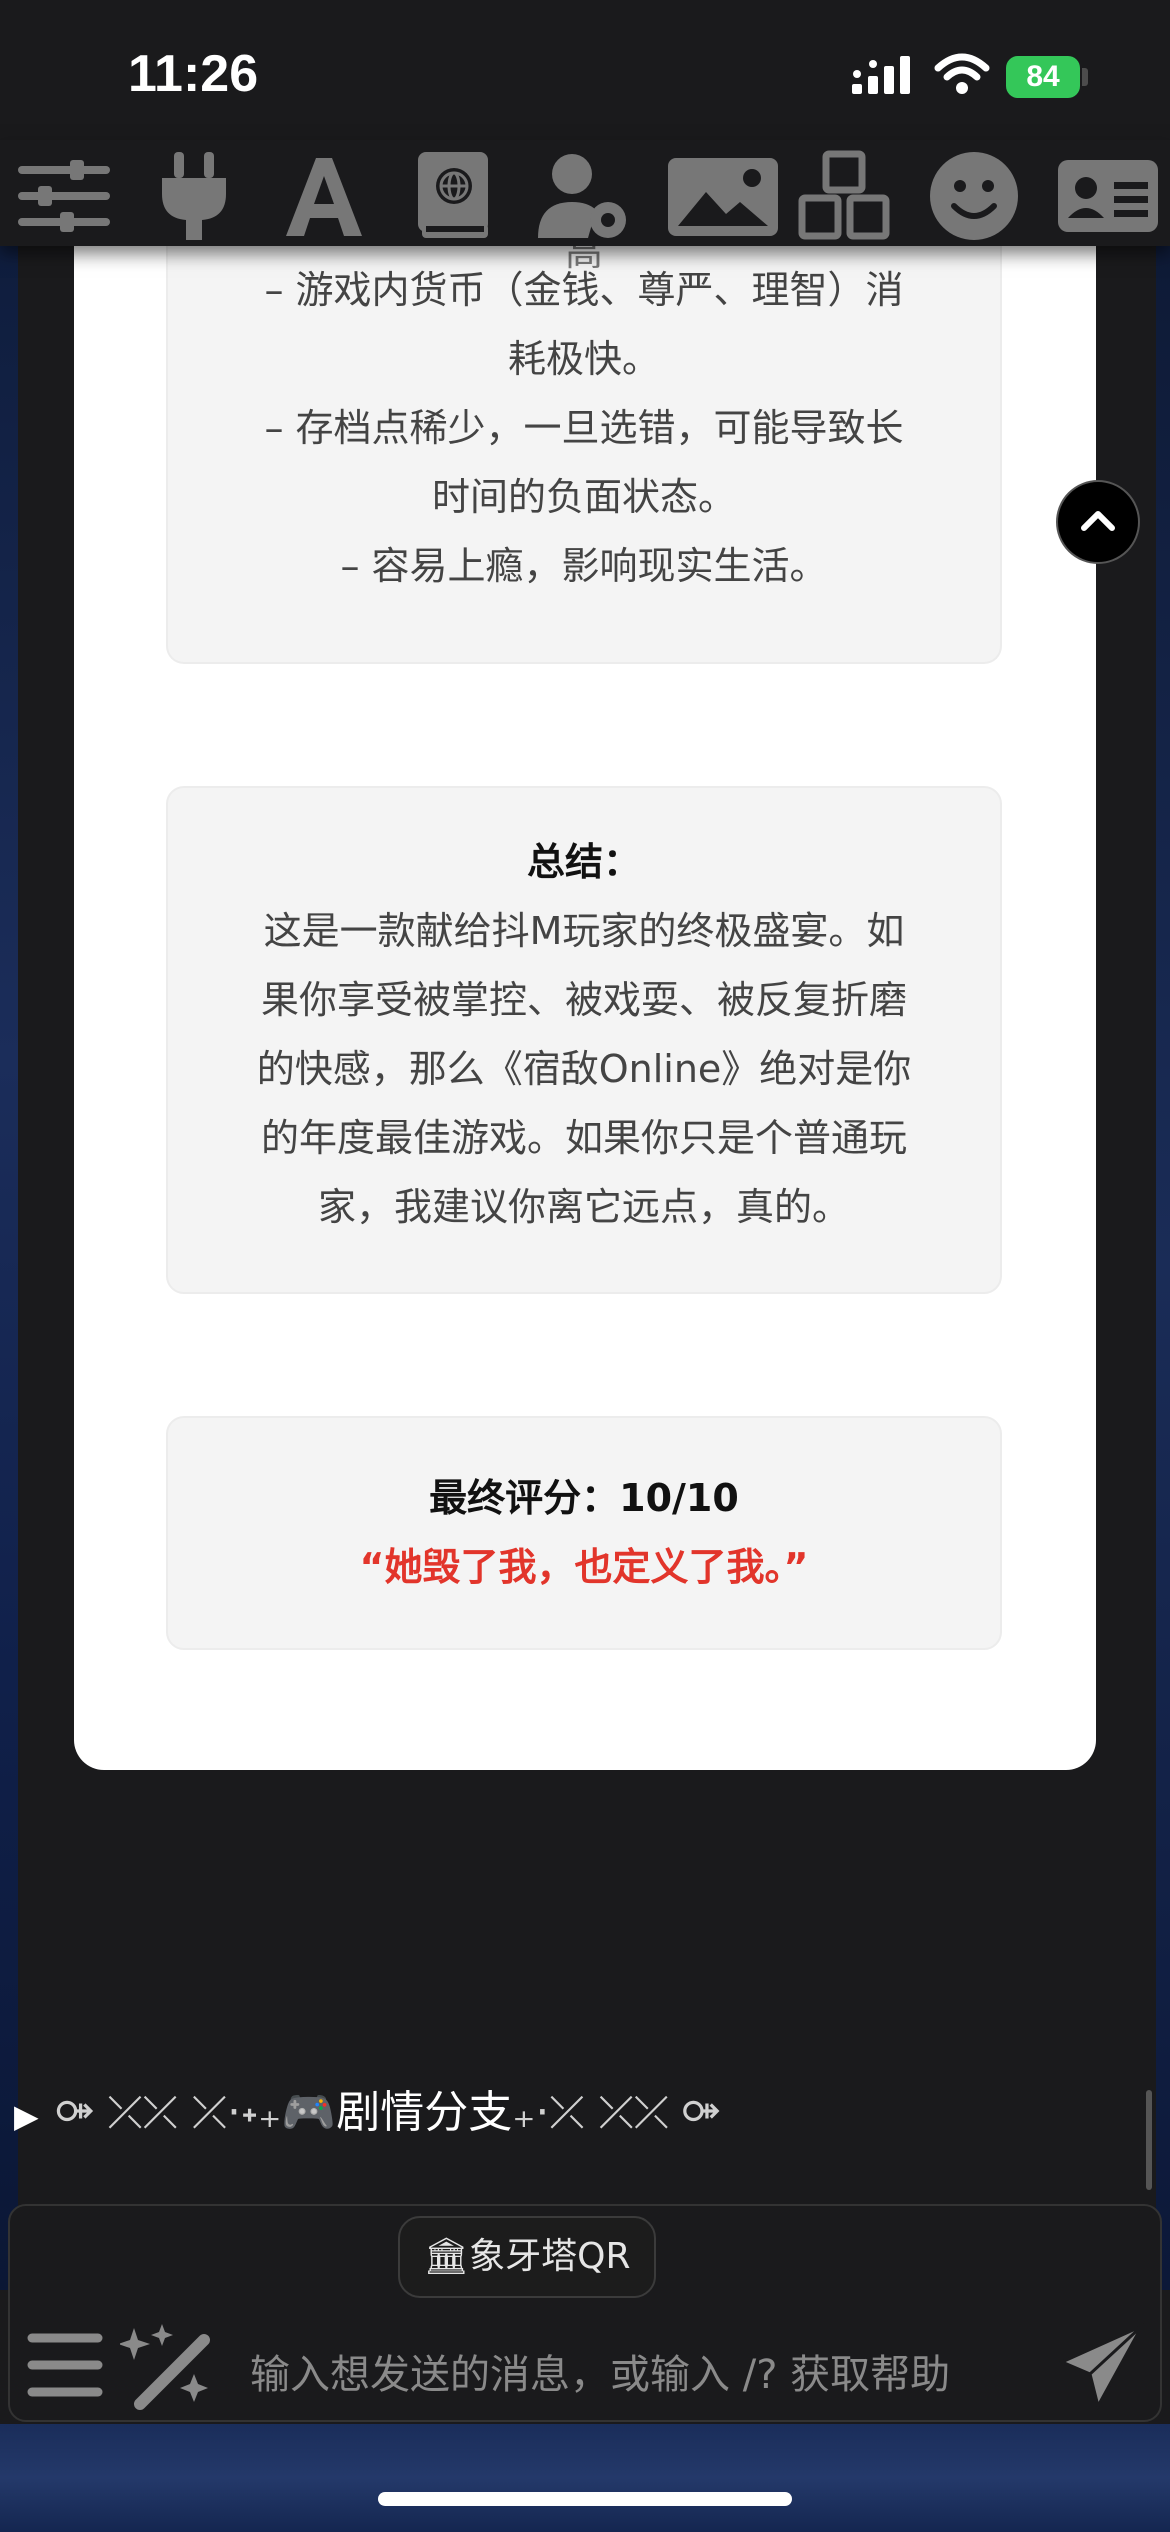  I want to click on top-toolbar, so click(585, 193).